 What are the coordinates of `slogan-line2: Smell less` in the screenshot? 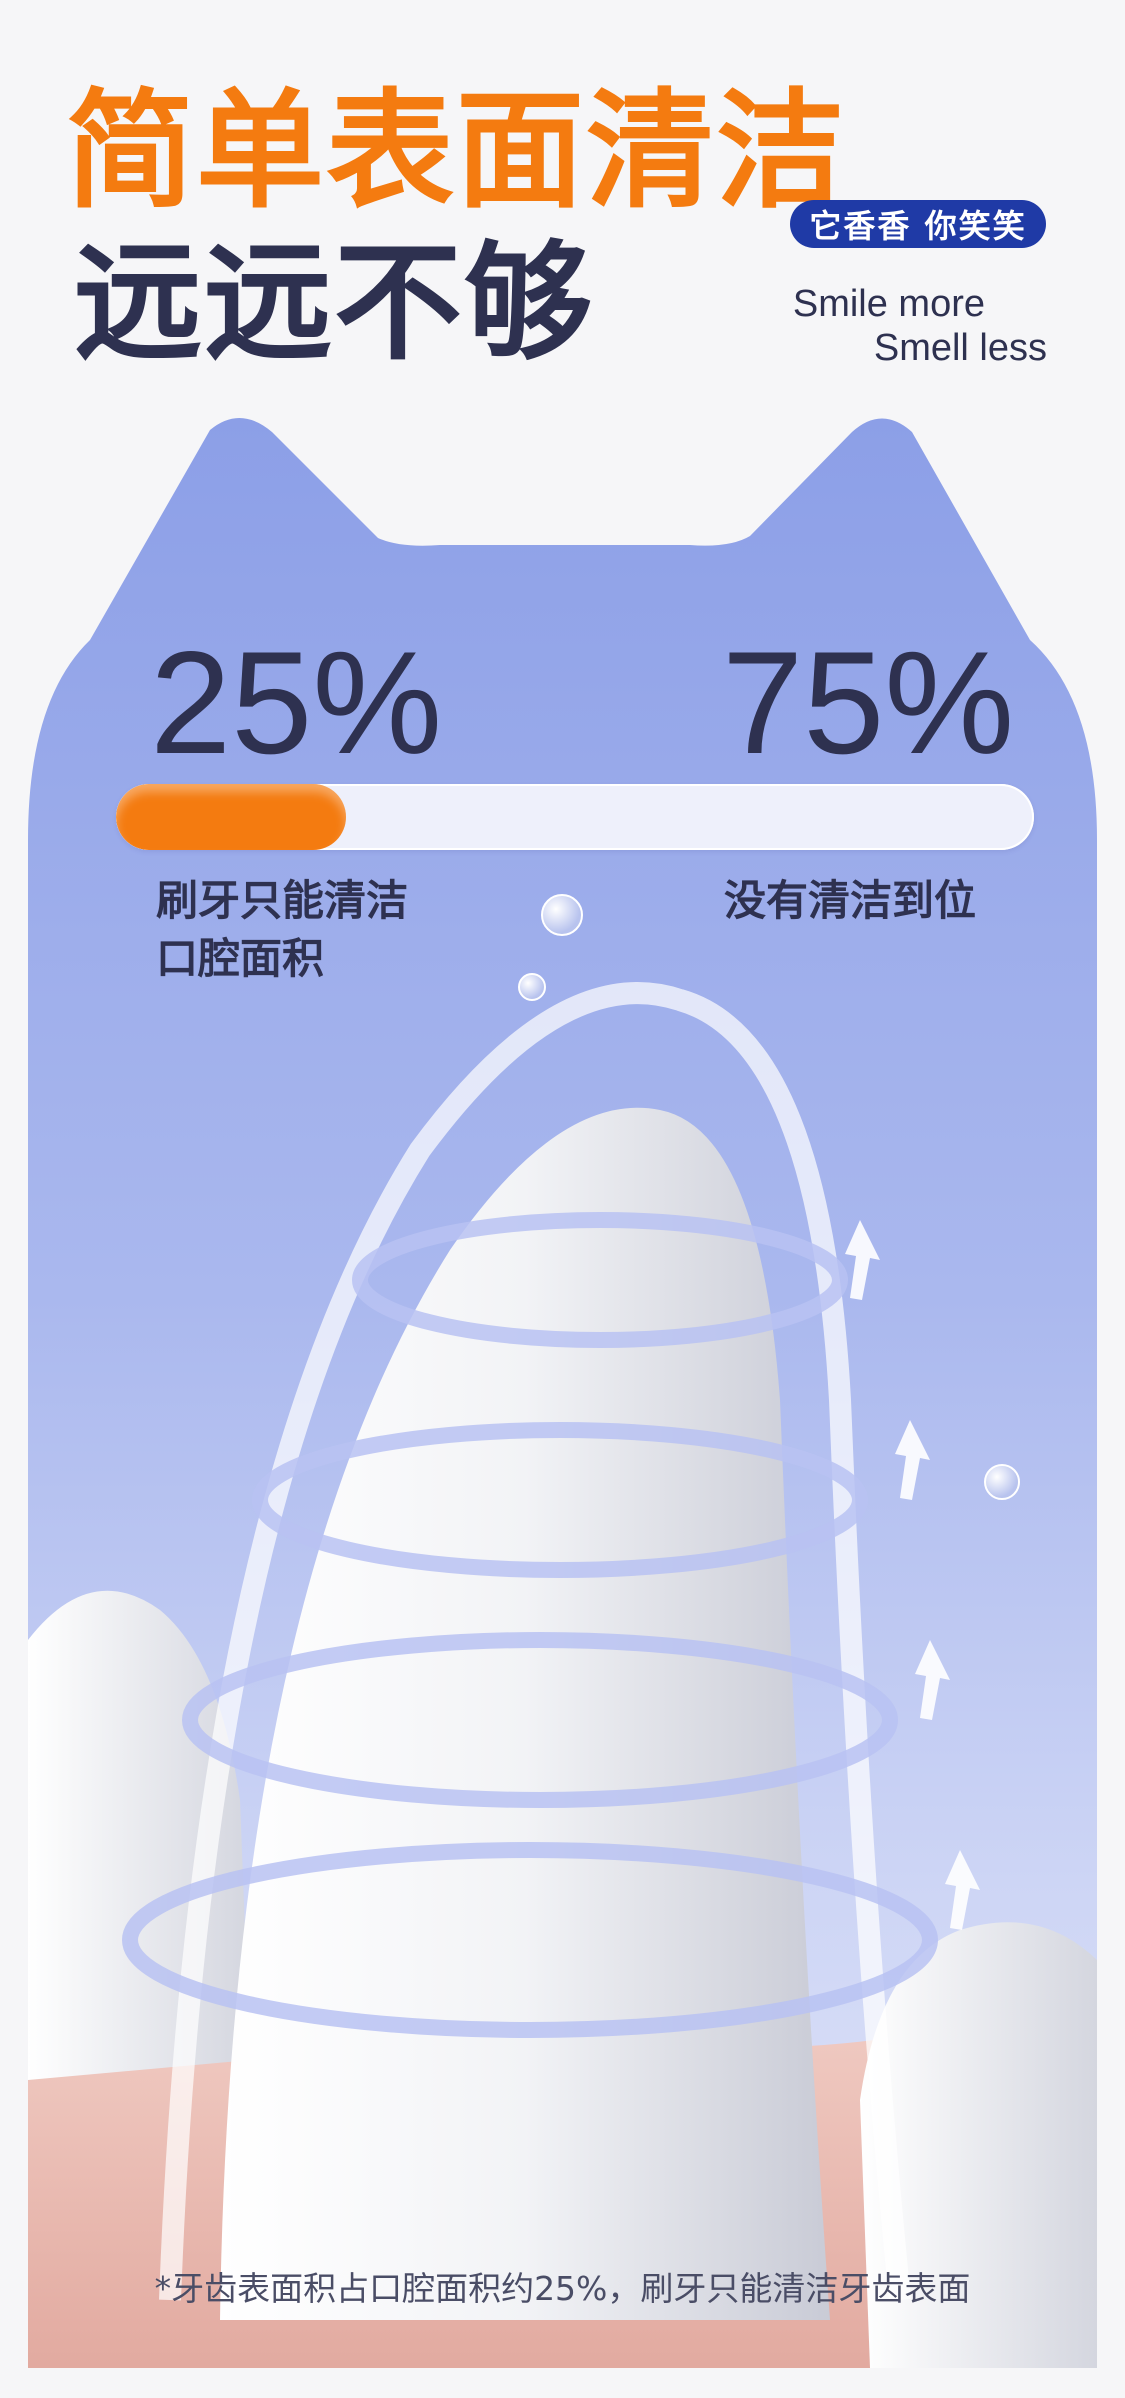 It's located at (960, 348).